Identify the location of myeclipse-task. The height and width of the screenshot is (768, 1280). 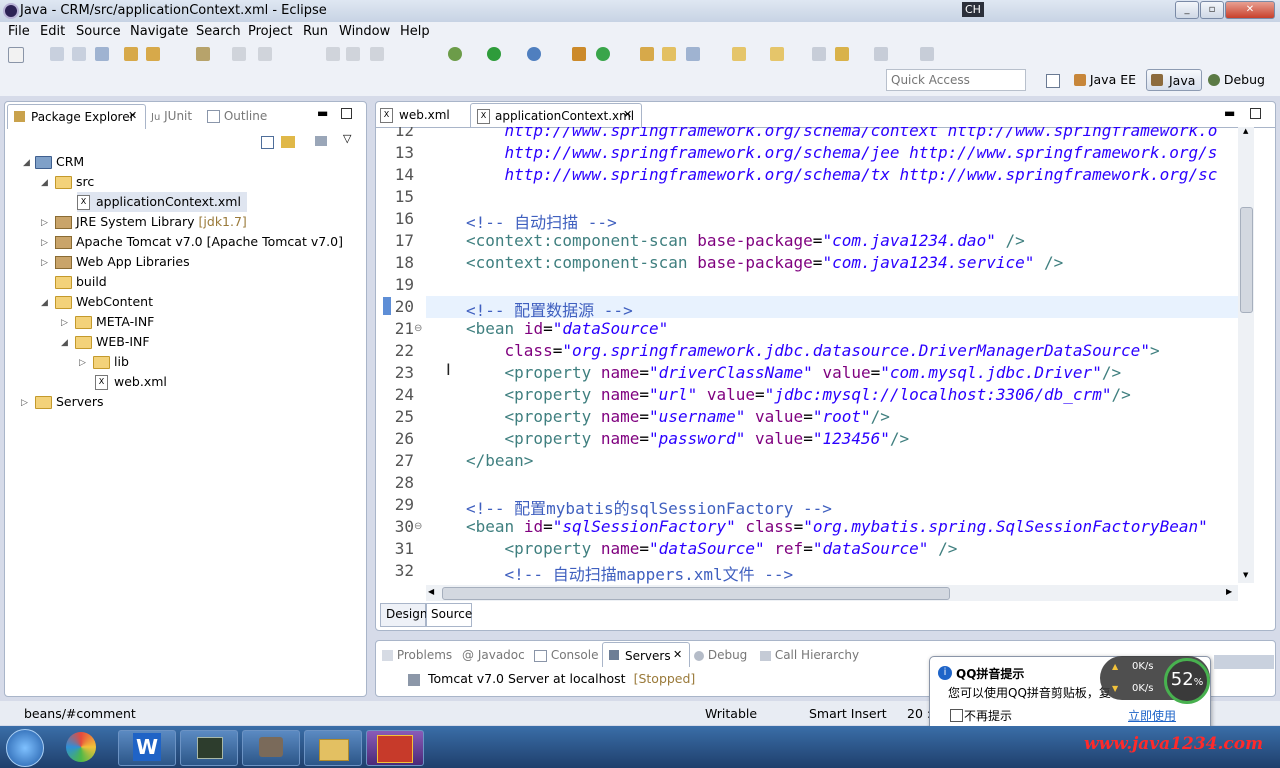
(395, 748).